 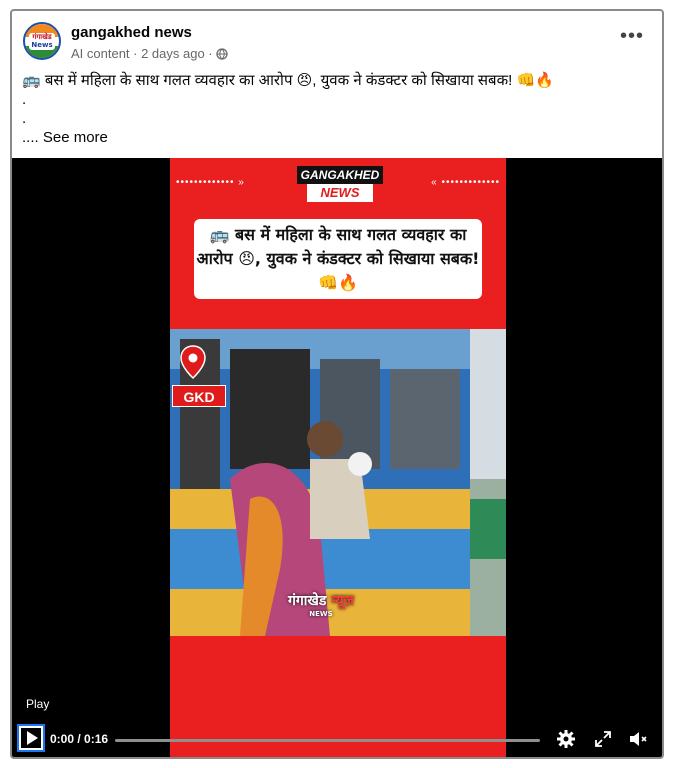 What do you see at coordinates (337, 137) in the screenshot?
I see `see-more-row: .... See more` at bounding box center [337, 137].